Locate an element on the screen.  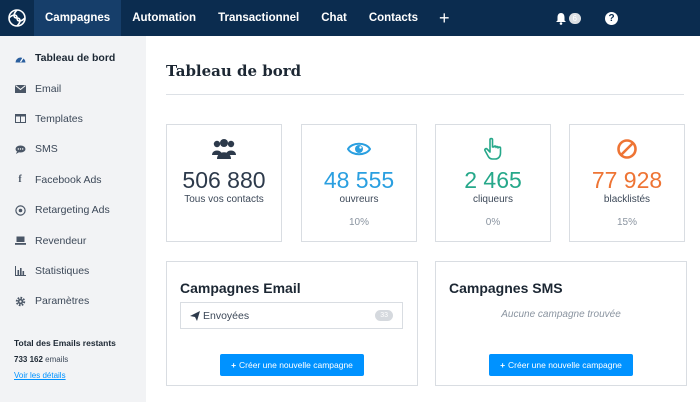
help-icon: ? is located at coordinates (611, 18).